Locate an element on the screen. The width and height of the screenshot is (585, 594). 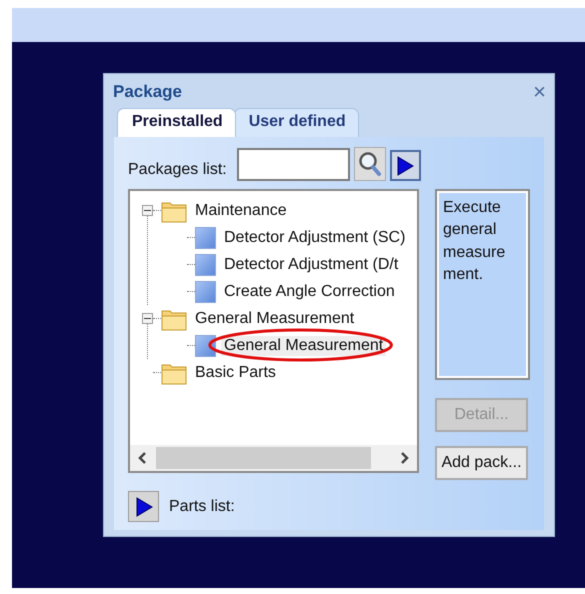
search-icon is located at coordinates (370, 164).